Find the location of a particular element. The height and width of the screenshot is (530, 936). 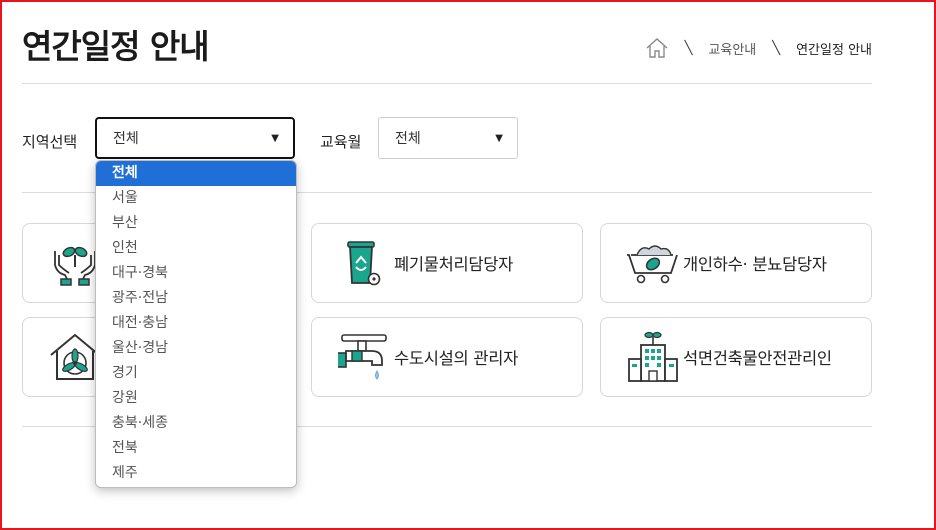

category-card-asbestos: 석면건축물안전관리인 is located at coordinates (736, 357).